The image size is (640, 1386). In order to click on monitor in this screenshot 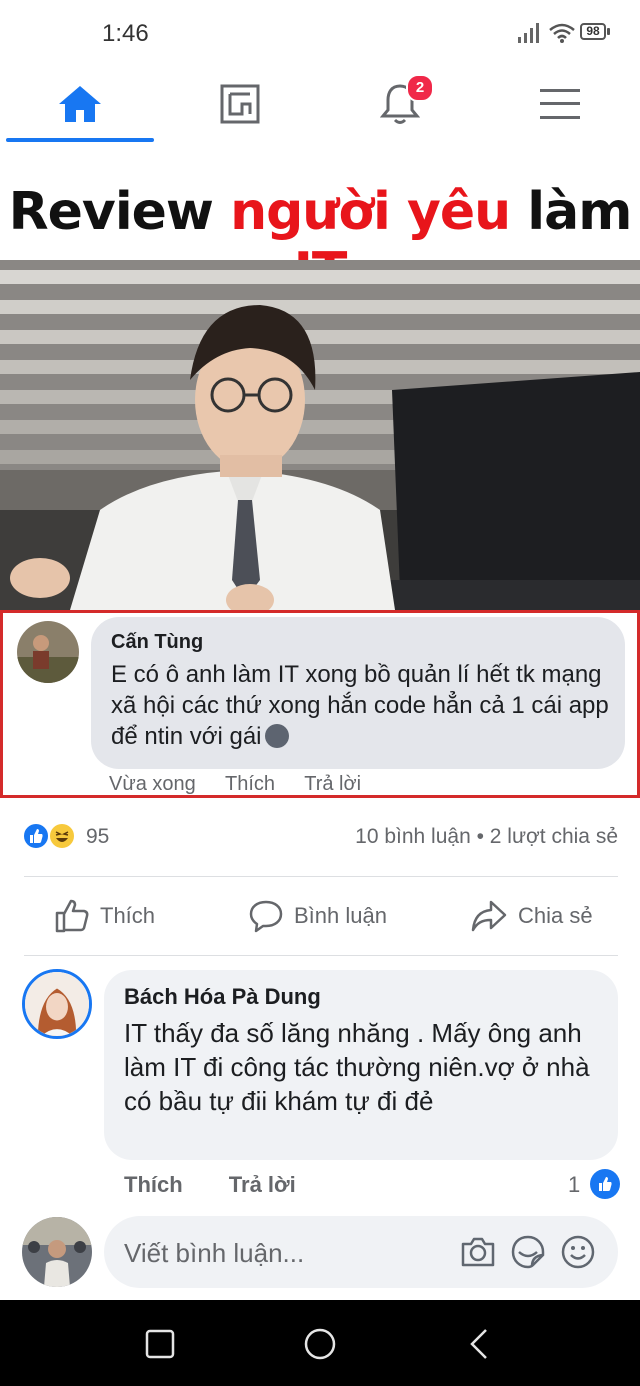, I will do `click(516, 481)`.